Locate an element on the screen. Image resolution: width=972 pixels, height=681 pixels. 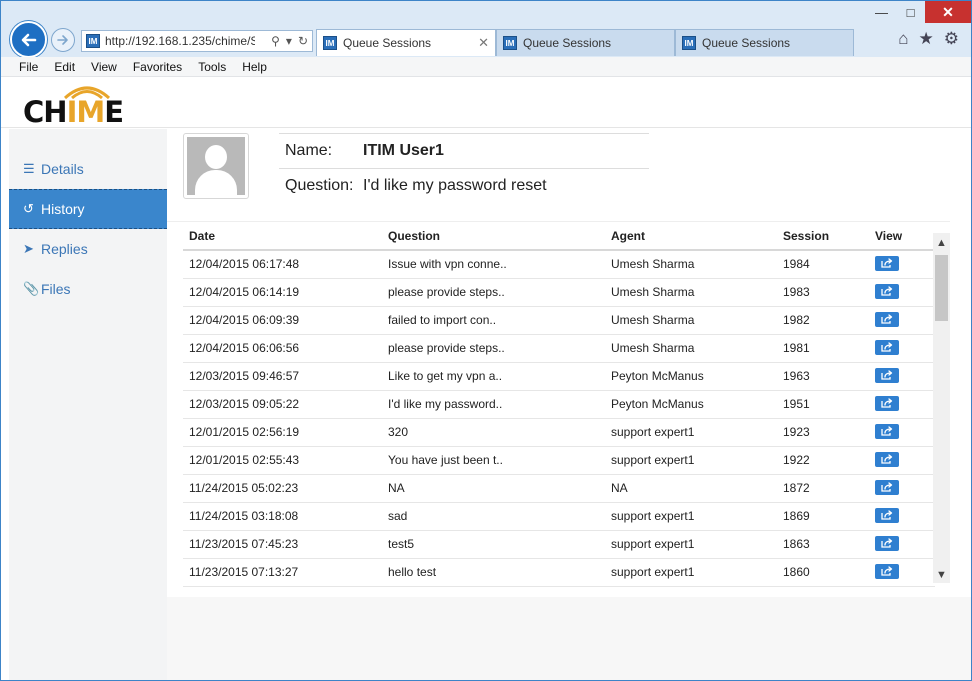
tab-label: Queue Sessions is located at coordinates (567, 43).